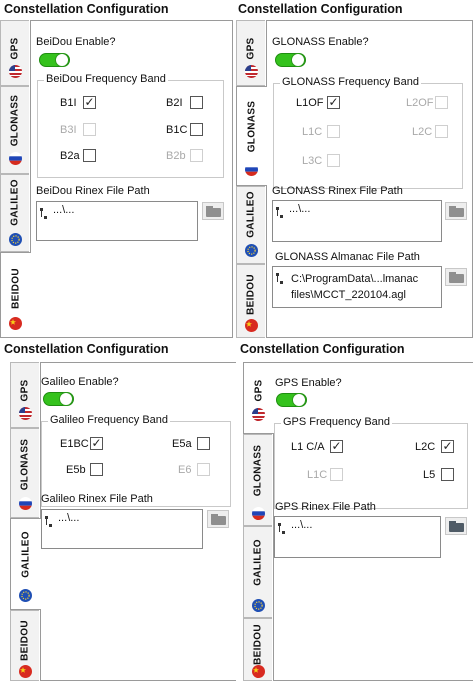 The width and height of the screenshot is (476, 681). What do you see at coordinates (350, 82) in the screenshot?
I see `frequency-band-title: GLONASS Frequency Band` at bounding box center [350, 82].